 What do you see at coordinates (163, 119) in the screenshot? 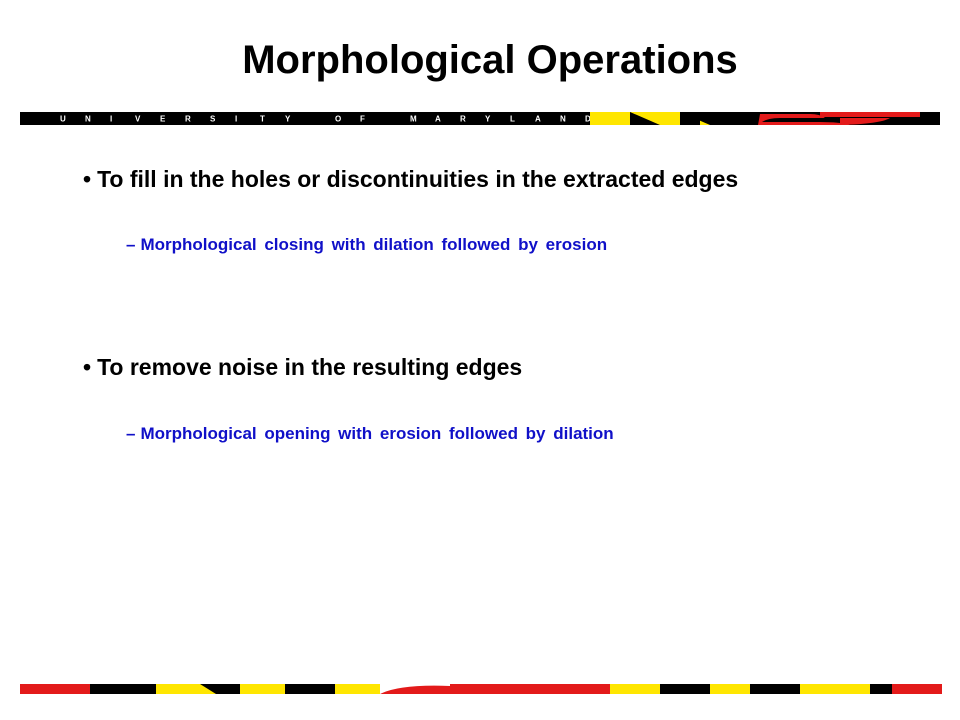
I see `banner-letter: E` at bounding box center [163, 119].